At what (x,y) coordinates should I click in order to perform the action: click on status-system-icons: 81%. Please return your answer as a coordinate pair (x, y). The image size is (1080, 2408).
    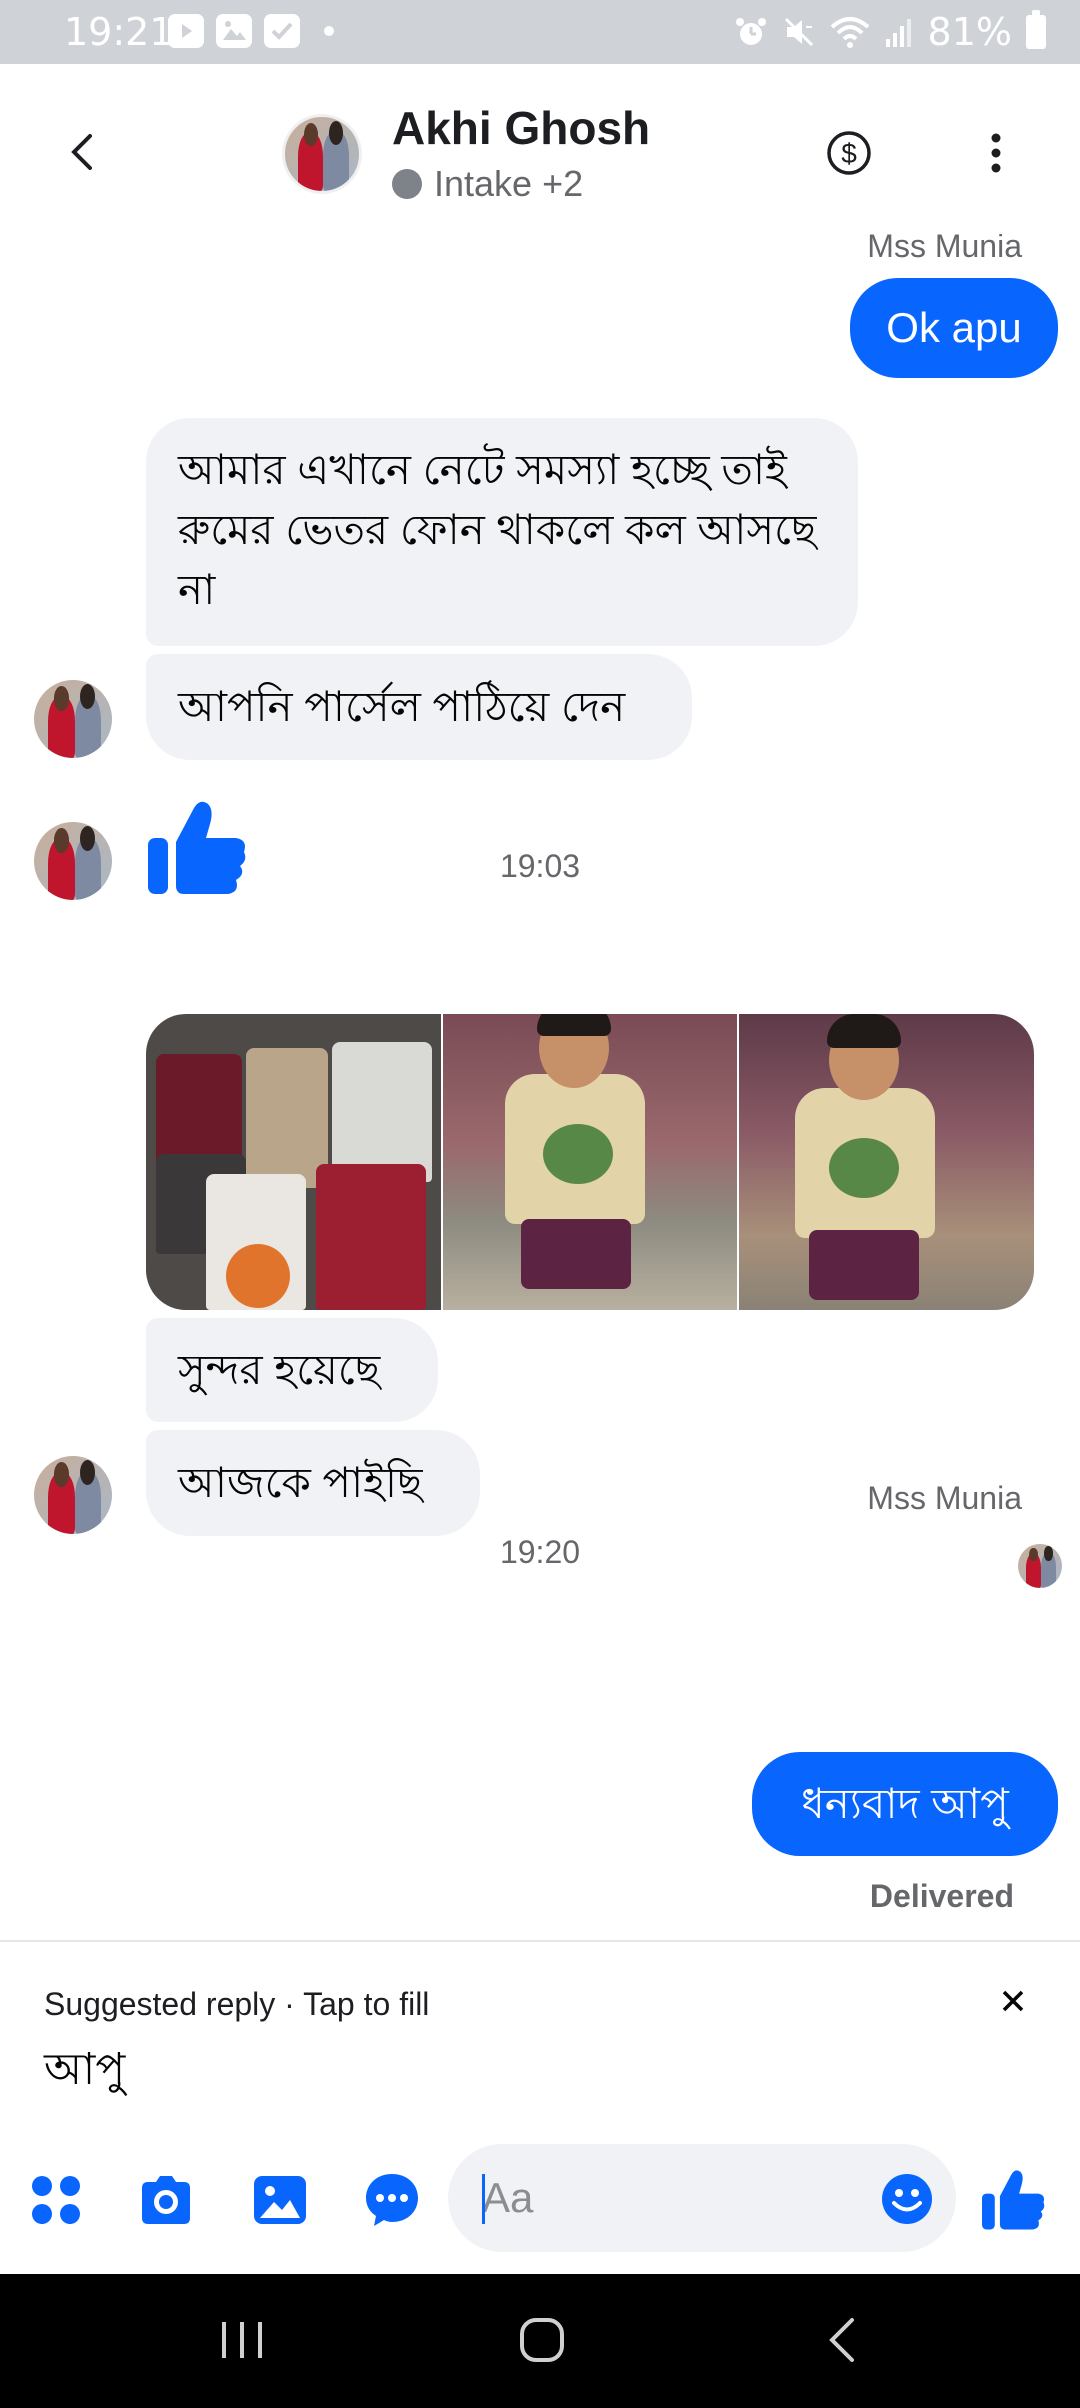
    Looking at the image, I should click on (890, 32).